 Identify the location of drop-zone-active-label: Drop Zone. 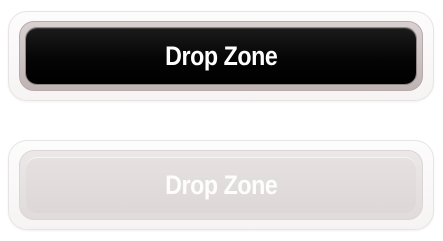
(221, 55).